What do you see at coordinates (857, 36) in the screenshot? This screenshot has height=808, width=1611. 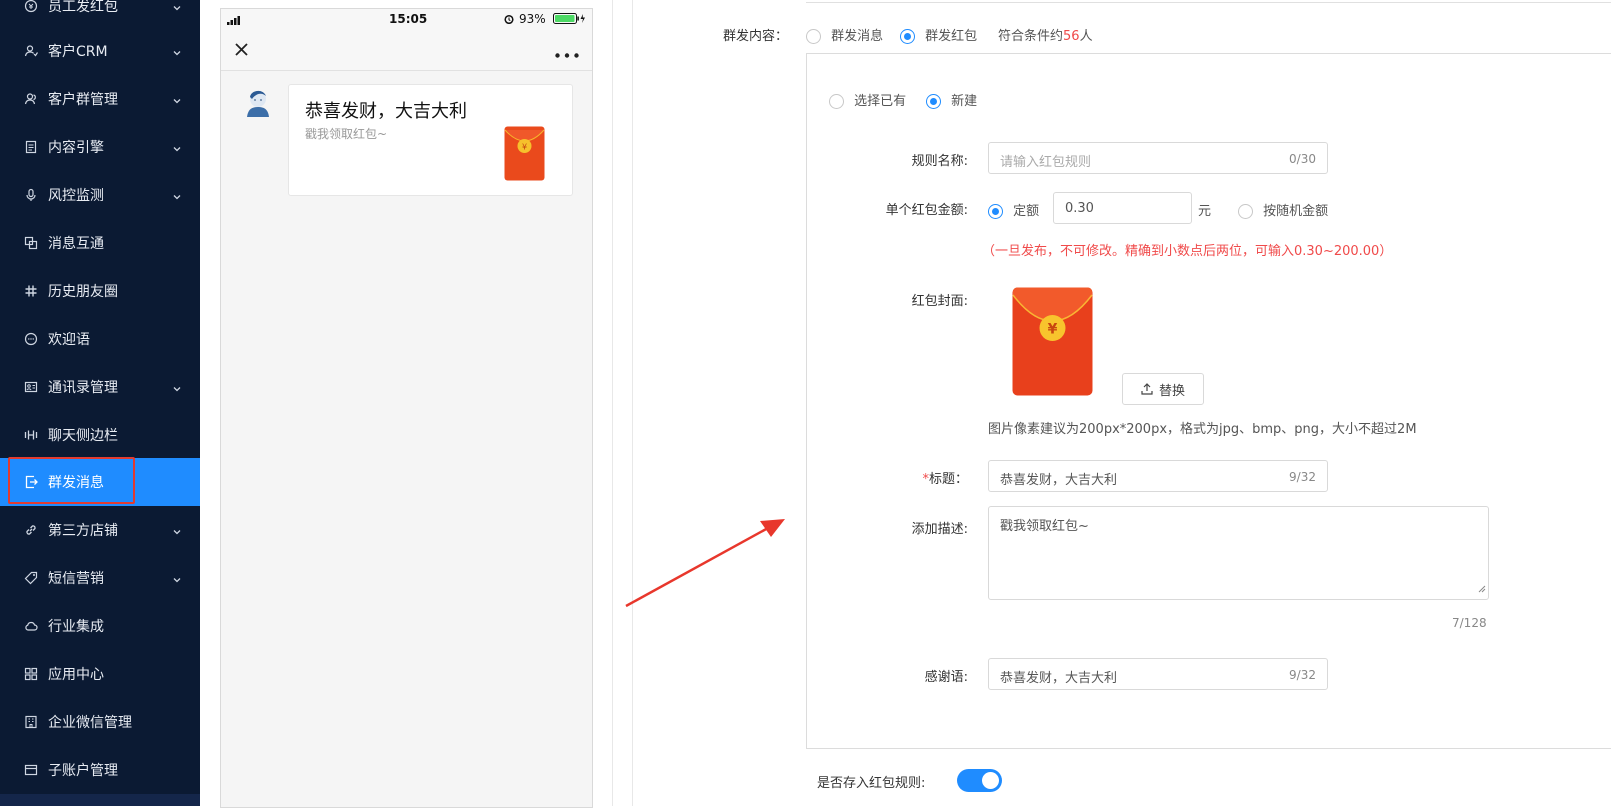 I see `content-option-message-label: 群发消息` at bounding box center [857, 36].